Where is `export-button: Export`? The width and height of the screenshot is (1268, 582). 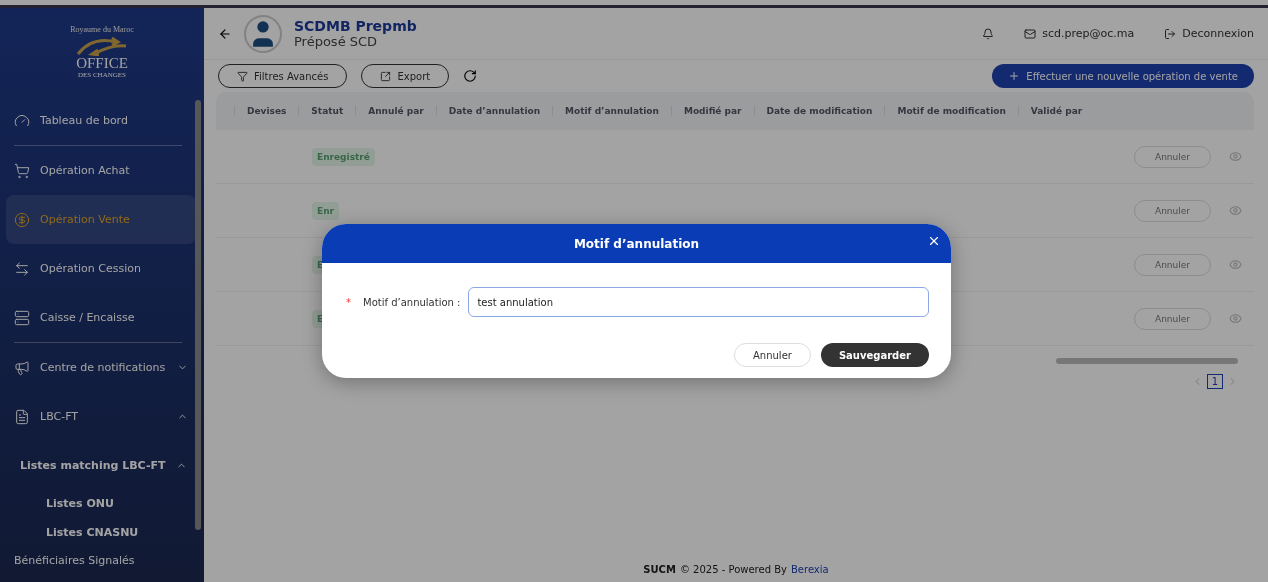
export-button: Export is located at coordinates (405, 76).